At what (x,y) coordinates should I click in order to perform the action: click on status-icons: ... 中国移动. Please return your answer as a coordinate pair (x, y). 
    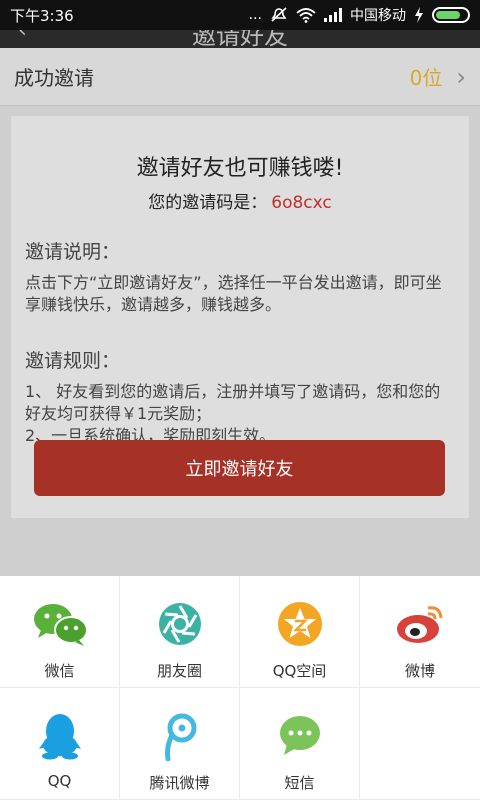
    Looking at the image, I should click on (359, 15).